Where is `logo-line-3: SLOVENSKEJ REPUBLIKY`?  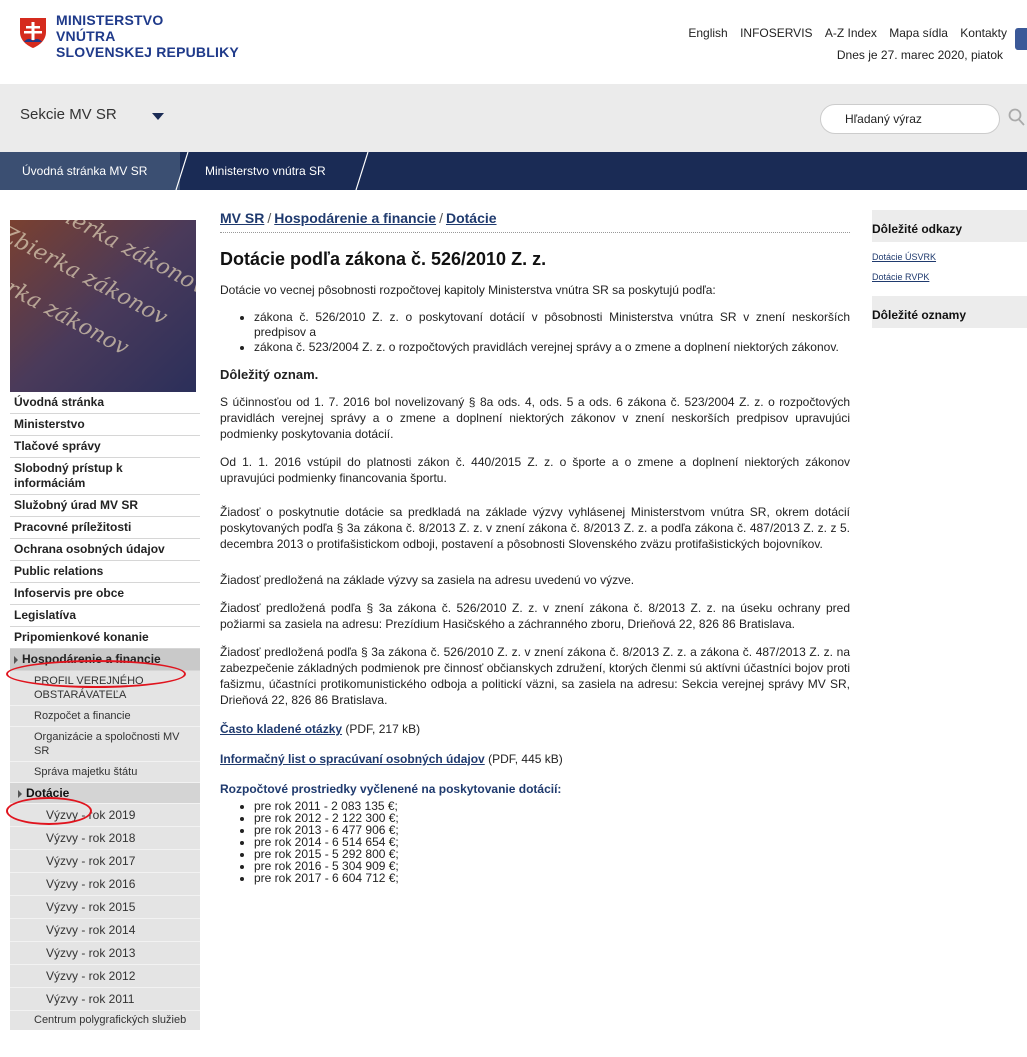
logo-line-3: SLOVENSKEJ REPUBLIKY is located at coordinates (147, 52).